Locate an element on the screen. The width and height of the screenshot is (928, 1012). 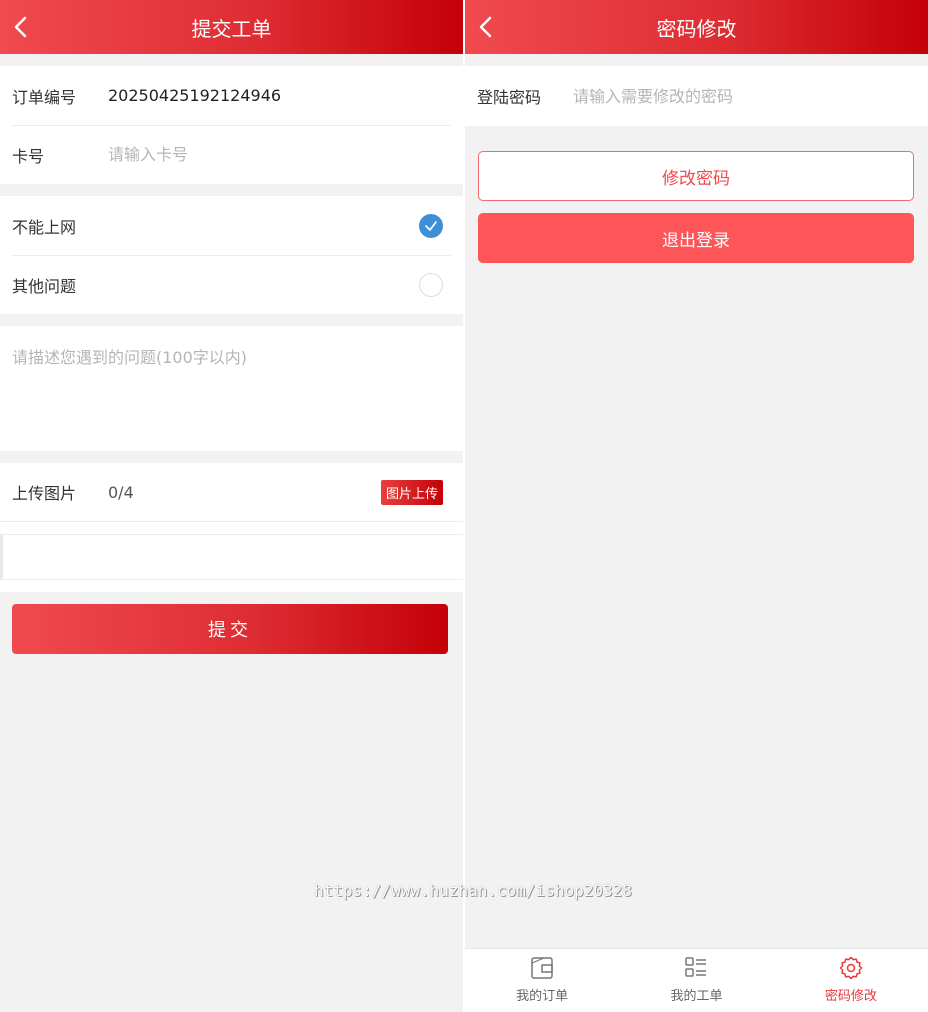
password-row: 登陆密码 is located at coordinates (696, 96).